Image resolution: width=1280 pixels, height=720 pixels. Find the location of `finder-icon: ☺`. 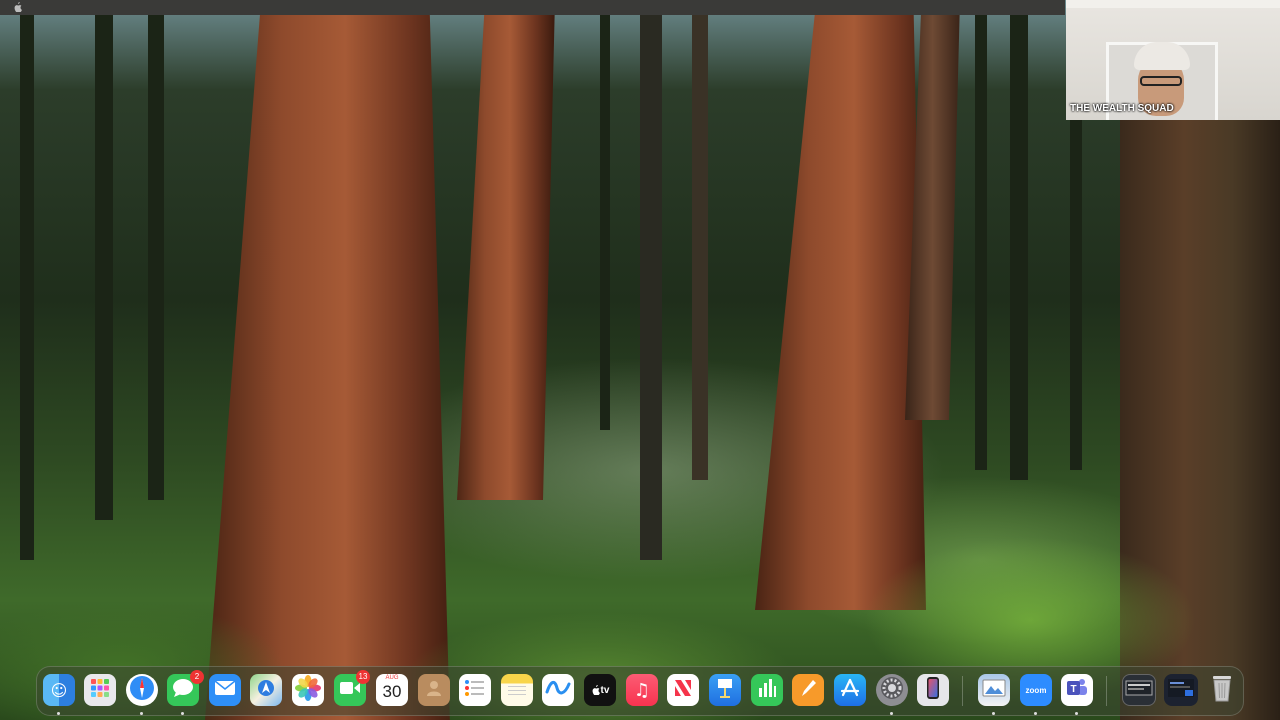

finder-icon: ☺ is located at coordinates (59, 690).